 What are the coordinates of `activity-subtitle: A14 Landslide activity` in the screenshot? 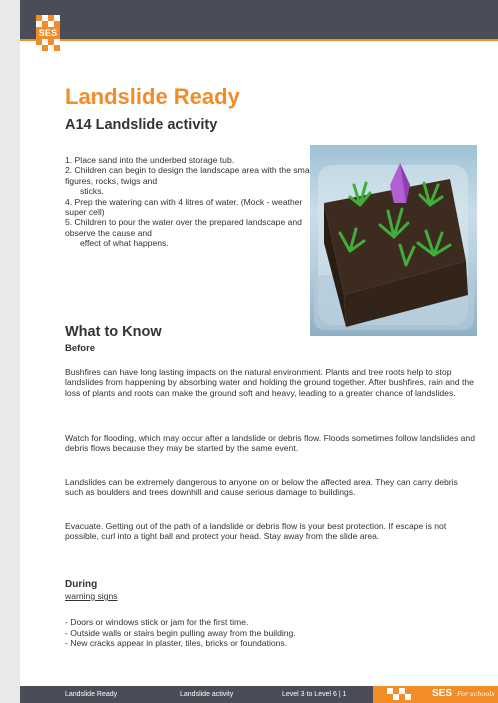 It's located at (141, 125).